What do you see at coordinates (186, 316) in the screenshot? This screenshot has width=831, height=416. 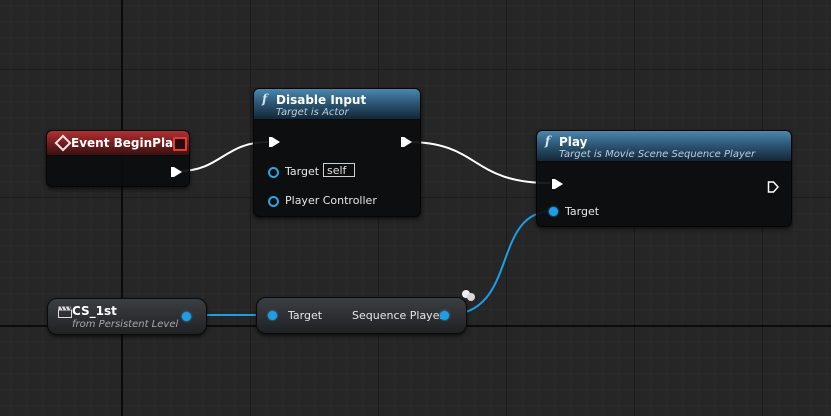 I see `actor-output-pin-icon` at bounding box center [186, 316].